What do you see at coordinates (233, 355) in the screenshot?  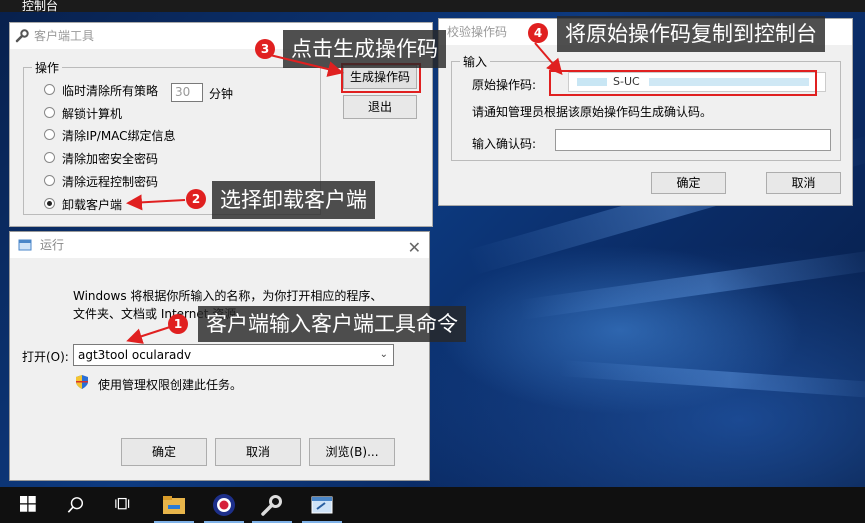 I see `command-input: agt3tool ocularadv ⌄` at bounding box center [233, 355].